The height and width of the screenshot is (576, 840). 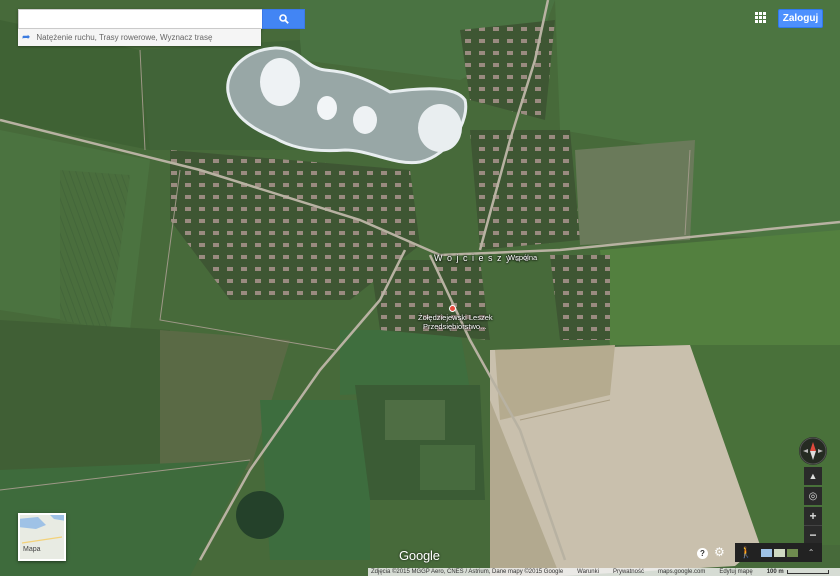 What do you see at coordinates (720, 295) in the screenshot?
I see `field-right-mid` at bounding box center [720, 295].